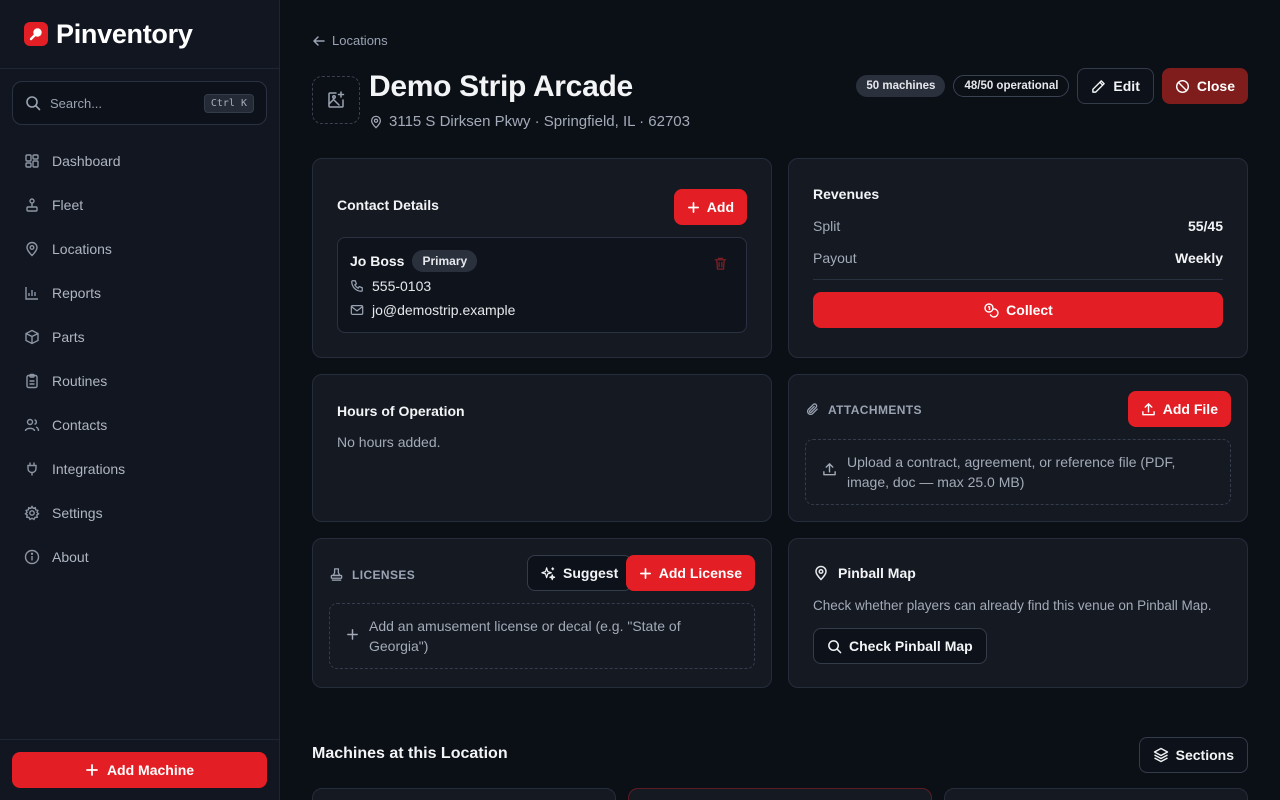 Image resolution: width=1280 pixels, height=800 pixels. Describe the element at coordinates (720, 207) in the screenshot. I see `add-contact-label: Add` at that location.